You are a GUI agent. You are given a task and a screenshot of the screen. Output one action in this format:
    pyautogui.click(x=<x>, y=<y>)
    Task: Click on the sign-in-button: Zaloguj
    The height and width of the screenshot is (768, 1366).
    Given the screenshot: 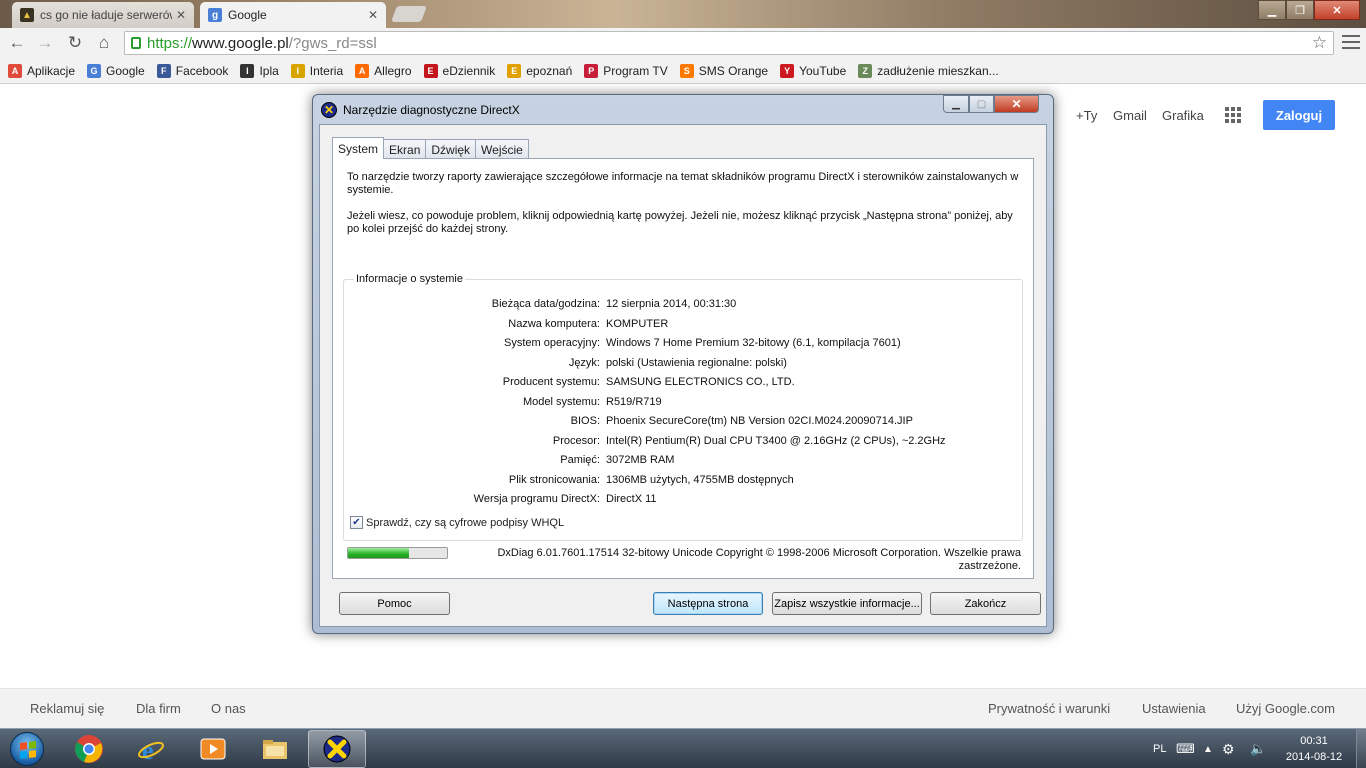 What is the action you would take?
    pyautogui.click(x=1299, y=115)
    